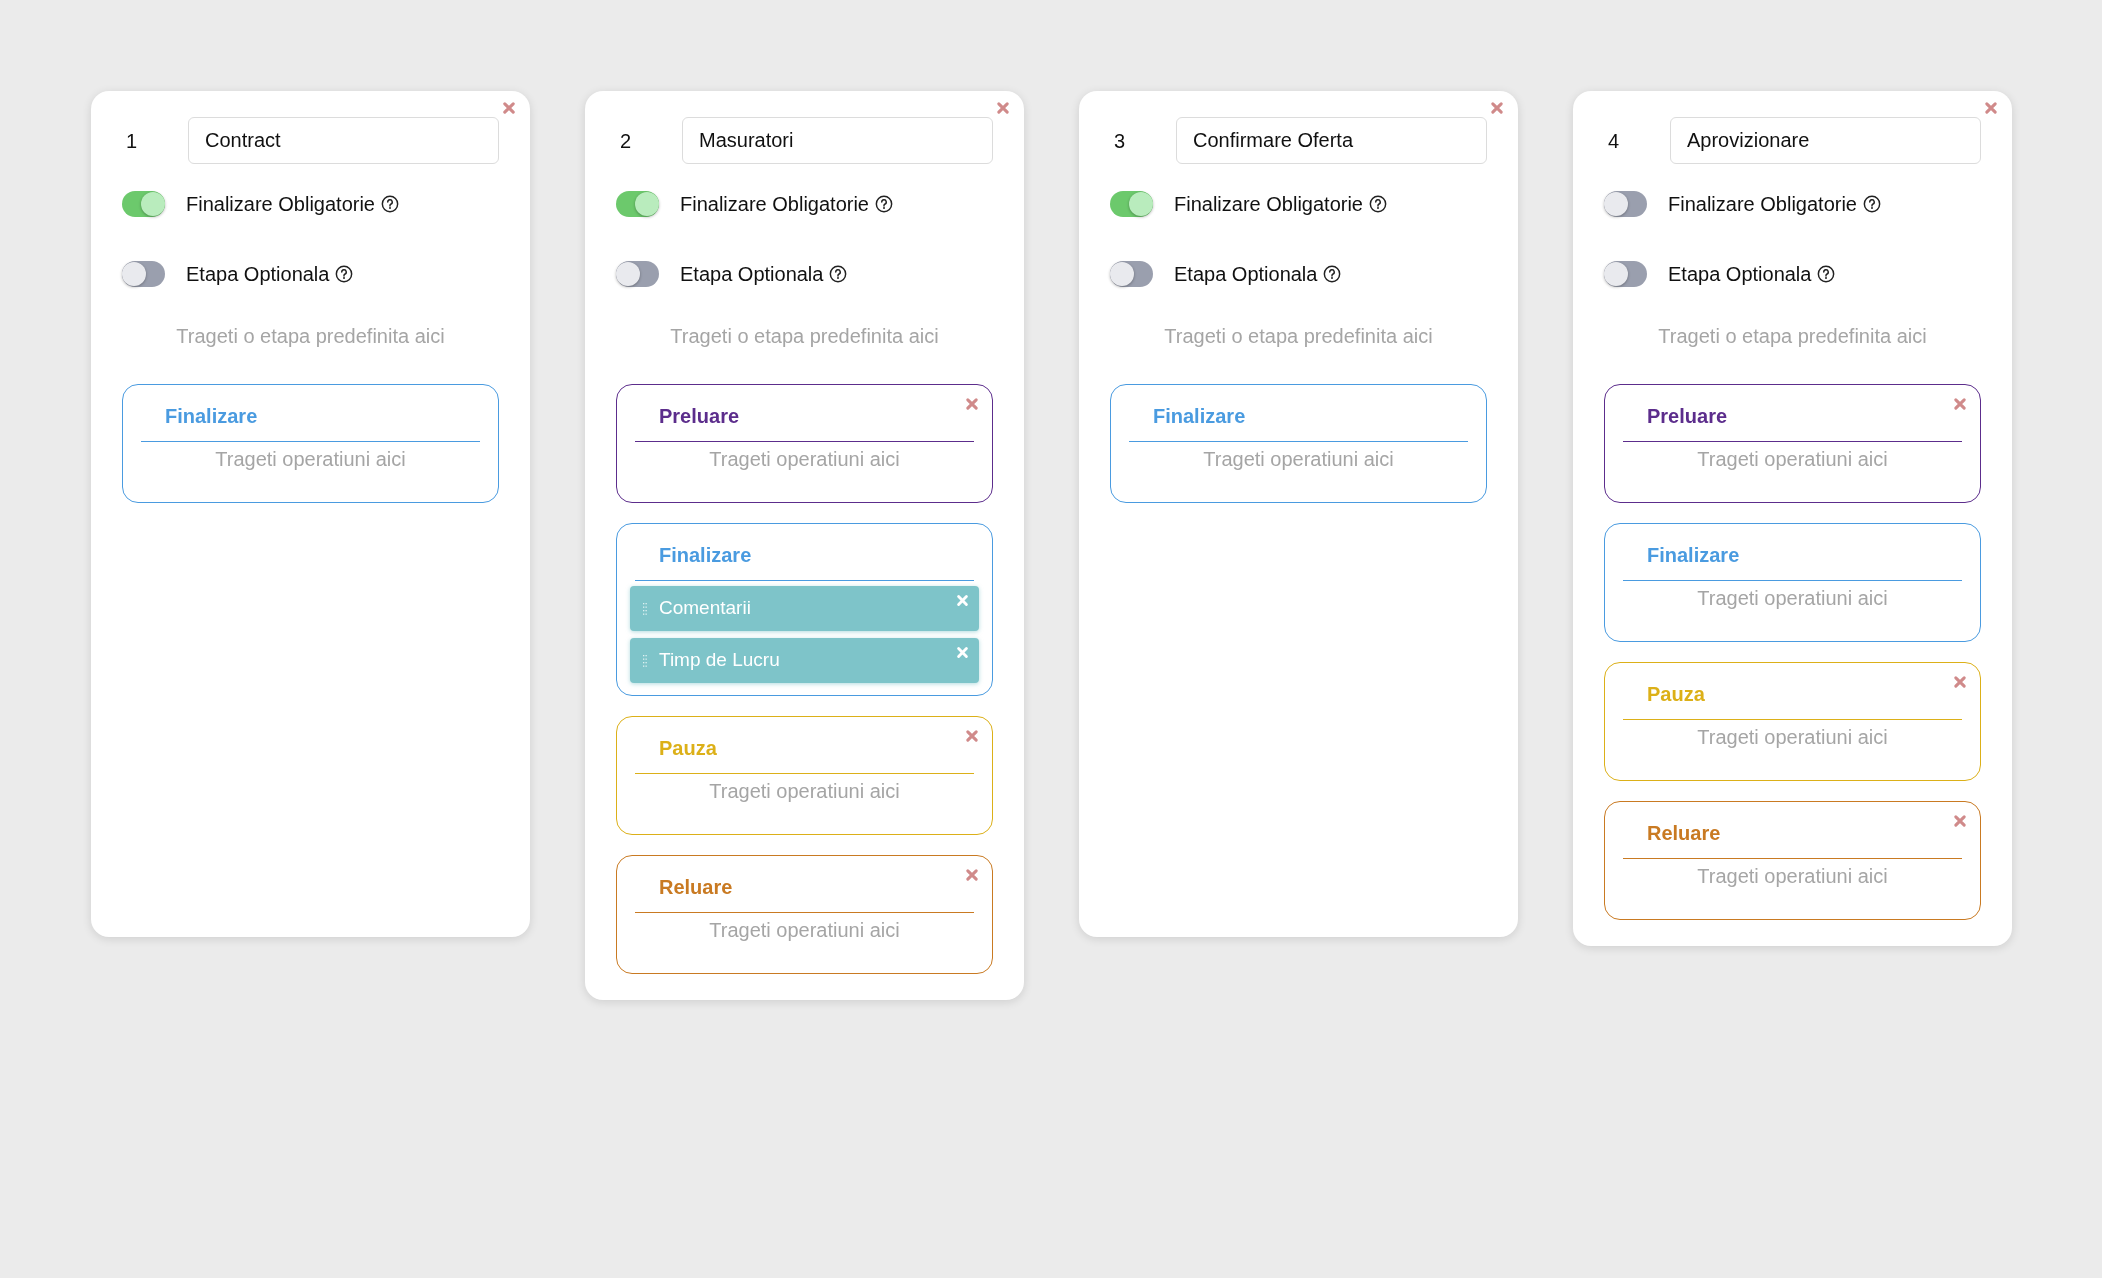 The width and height of the screenshot is (2102, 1278). Describe the element at coordinates (837, 140) in the screenshot. I see `step-name-field: Masuratori` at that location.